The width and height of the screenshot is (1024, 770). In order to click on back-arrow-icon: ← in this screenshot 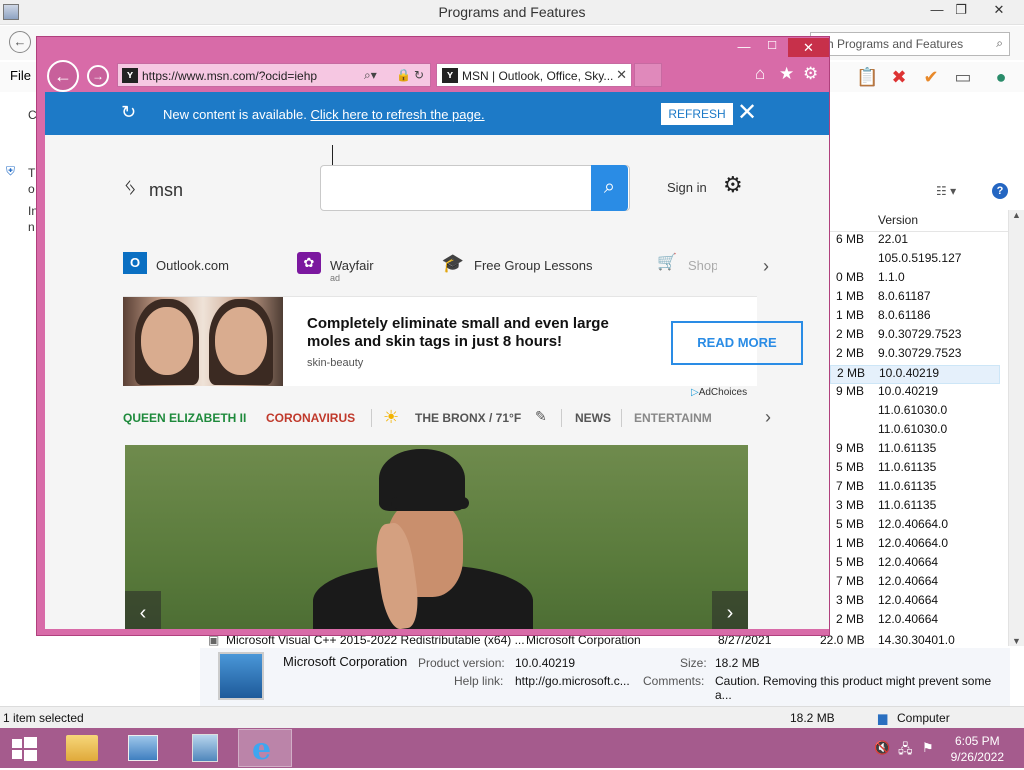, I will do `click(20, 42)`.